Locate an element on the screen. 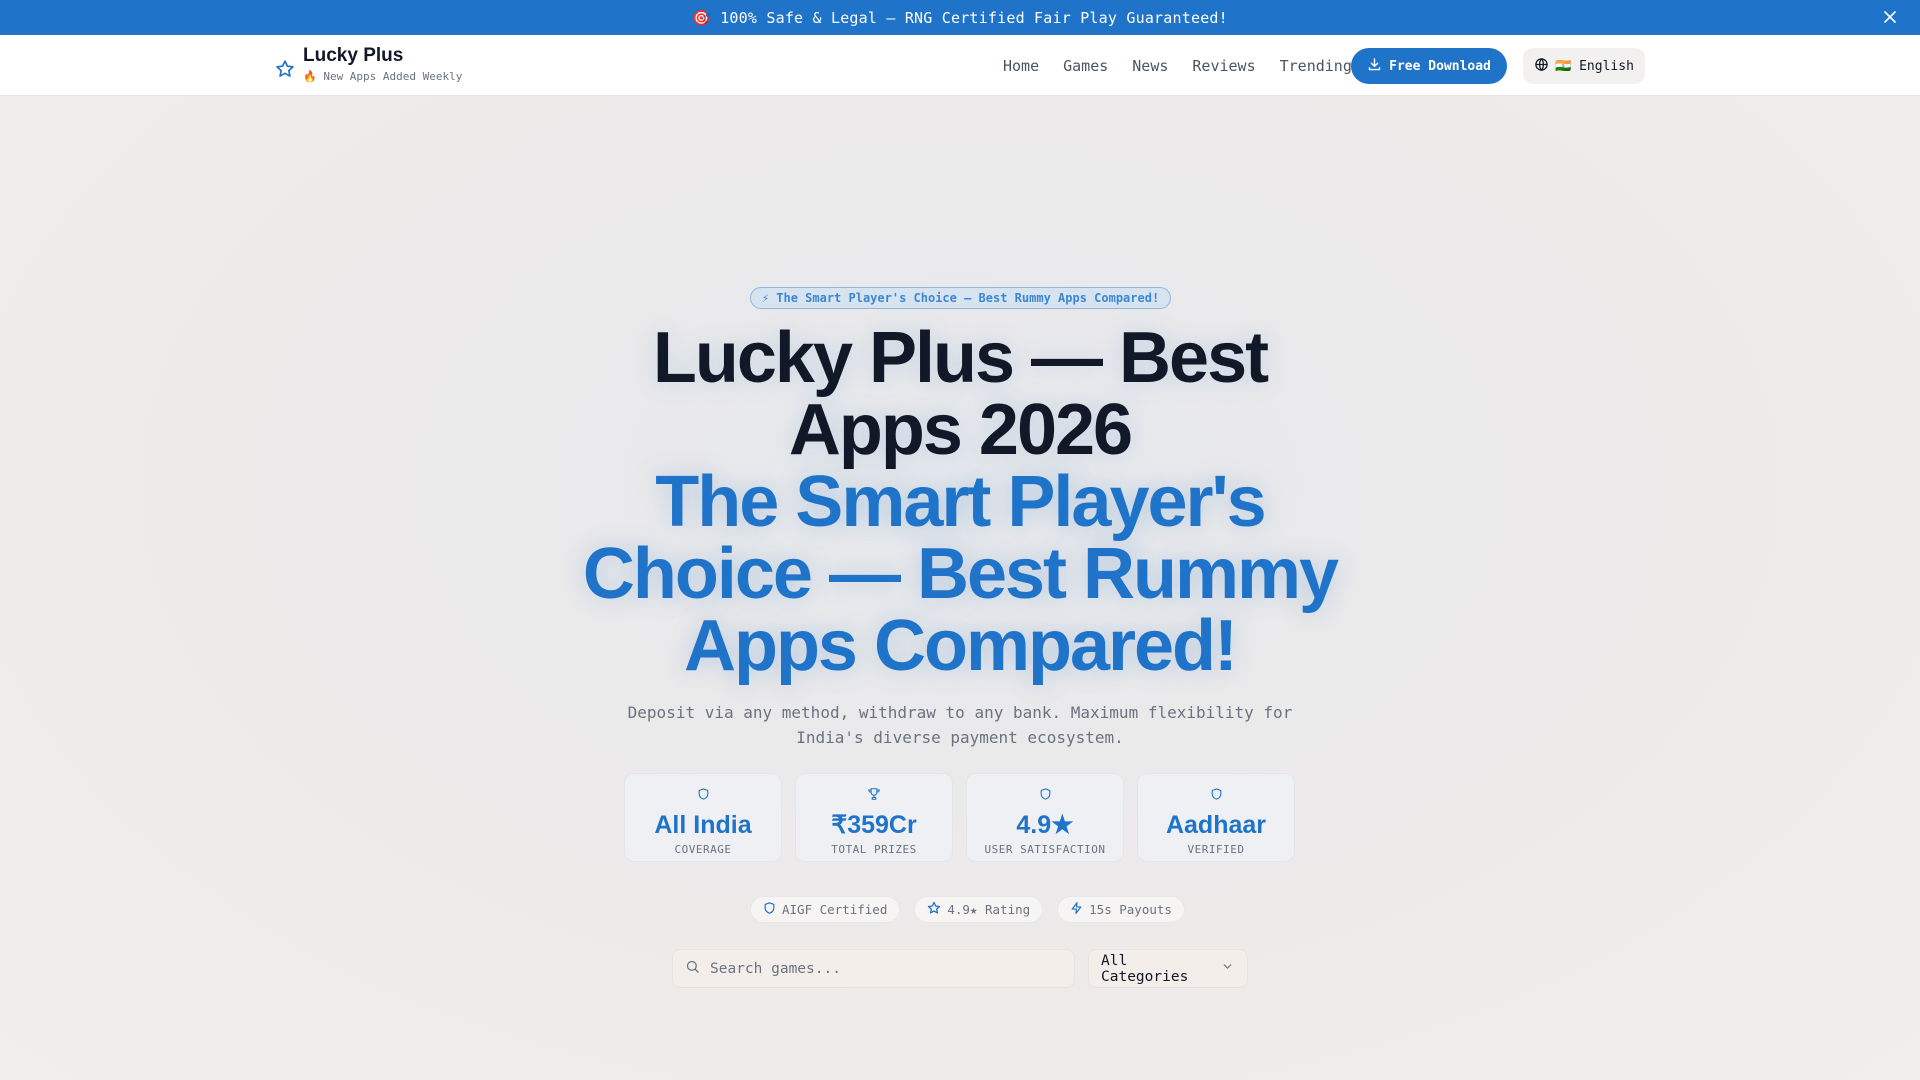 This screenshot has height=1080, width=1920. brand-name: Lucky Plus is located at coordinates (353, 55).